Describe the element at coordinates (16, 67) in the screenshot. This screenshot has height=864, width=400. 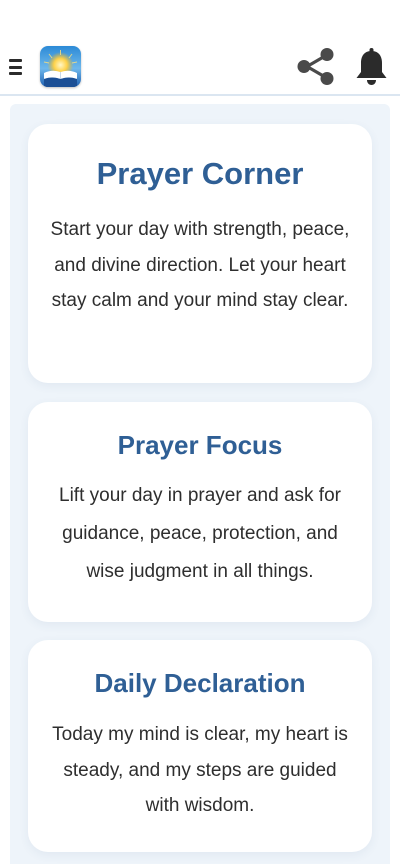
I see `hamburger-menu-icon` at that location.